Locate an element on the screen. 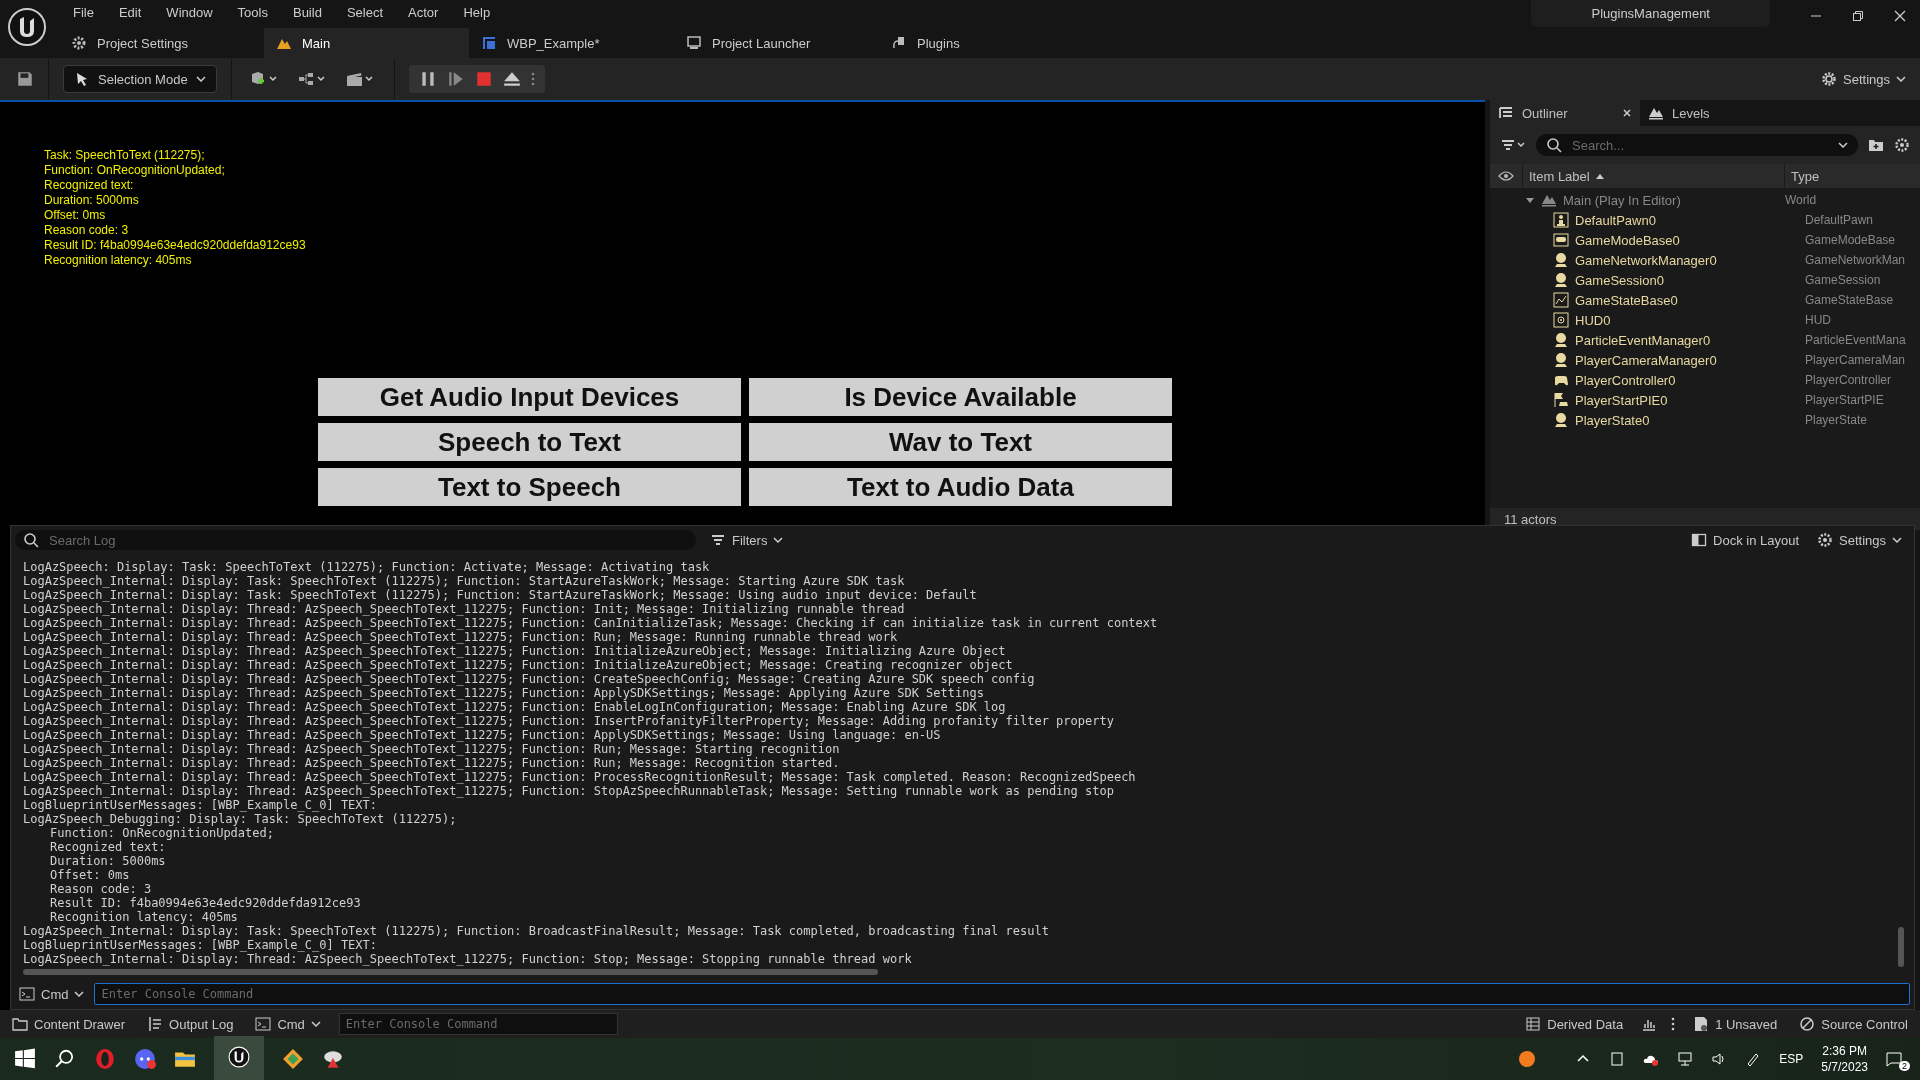  type-cell-text: PlayerCameraMan is located at coordinates (1855, 360).